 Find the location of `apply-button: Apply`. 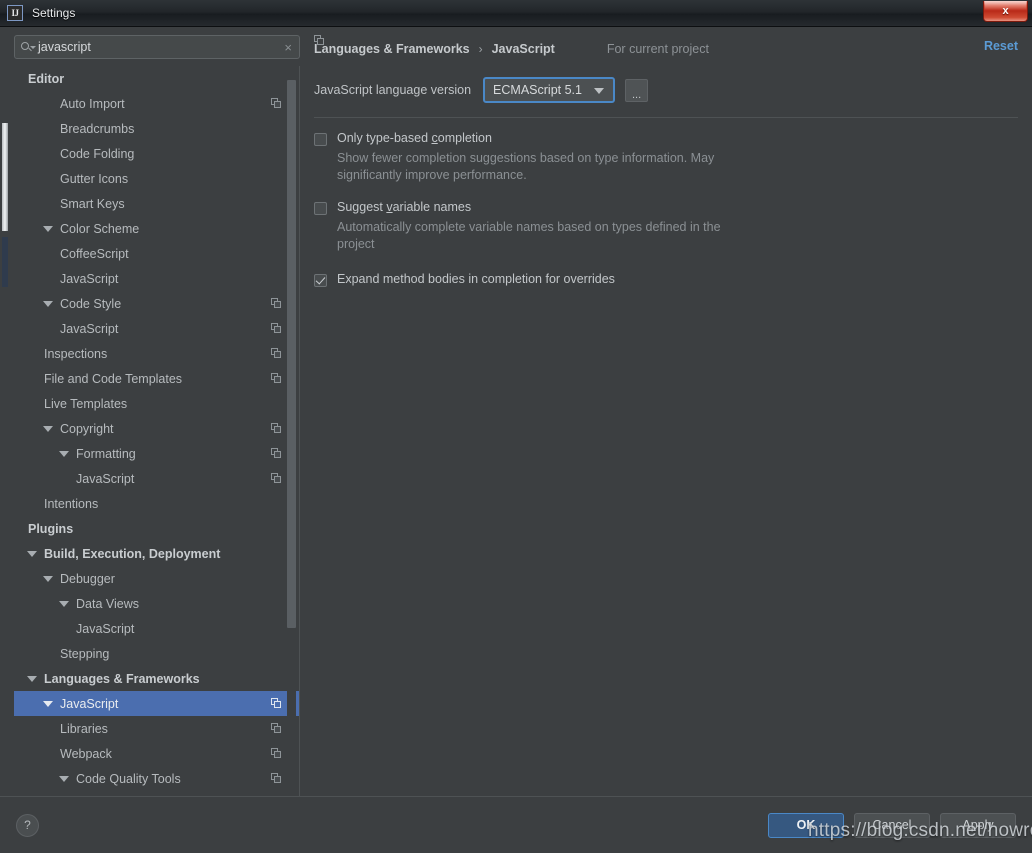

apply-button: Apply is located at coordinates (978, 825).